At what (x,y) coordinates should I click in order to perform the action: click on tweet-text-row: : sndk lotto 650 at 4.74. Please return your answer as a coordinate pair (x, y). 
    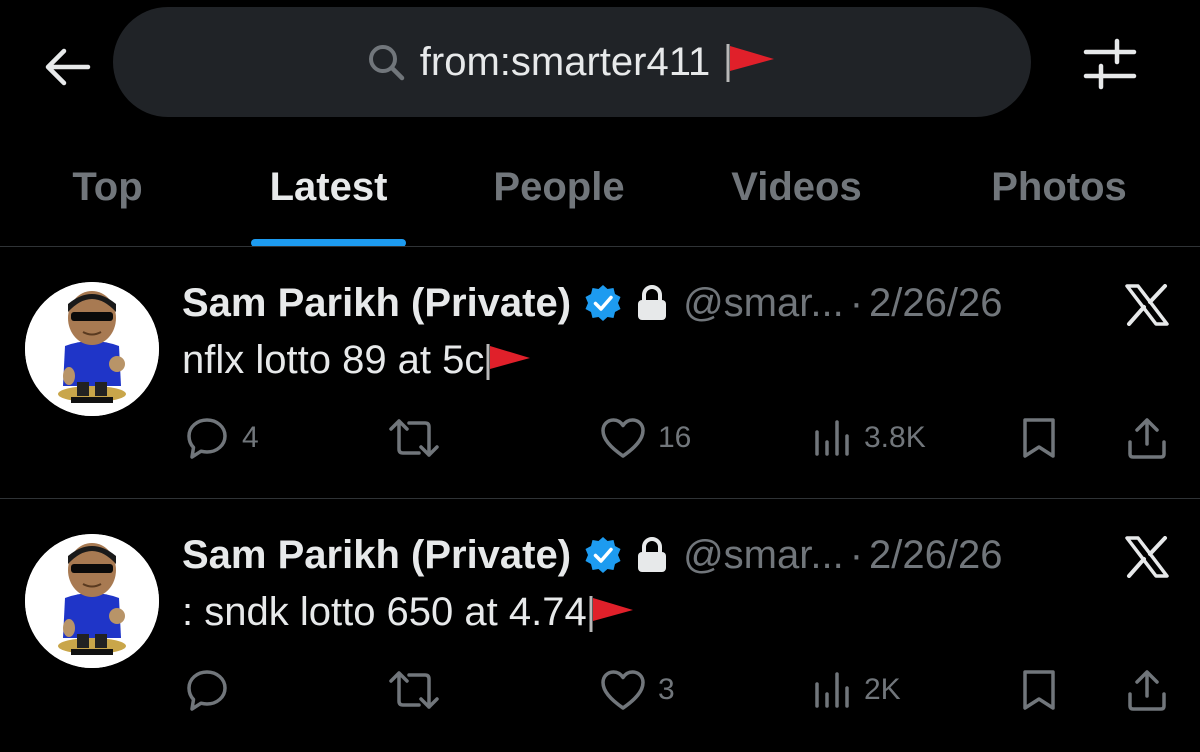
    Looking at the image, I should click on (409, 612).